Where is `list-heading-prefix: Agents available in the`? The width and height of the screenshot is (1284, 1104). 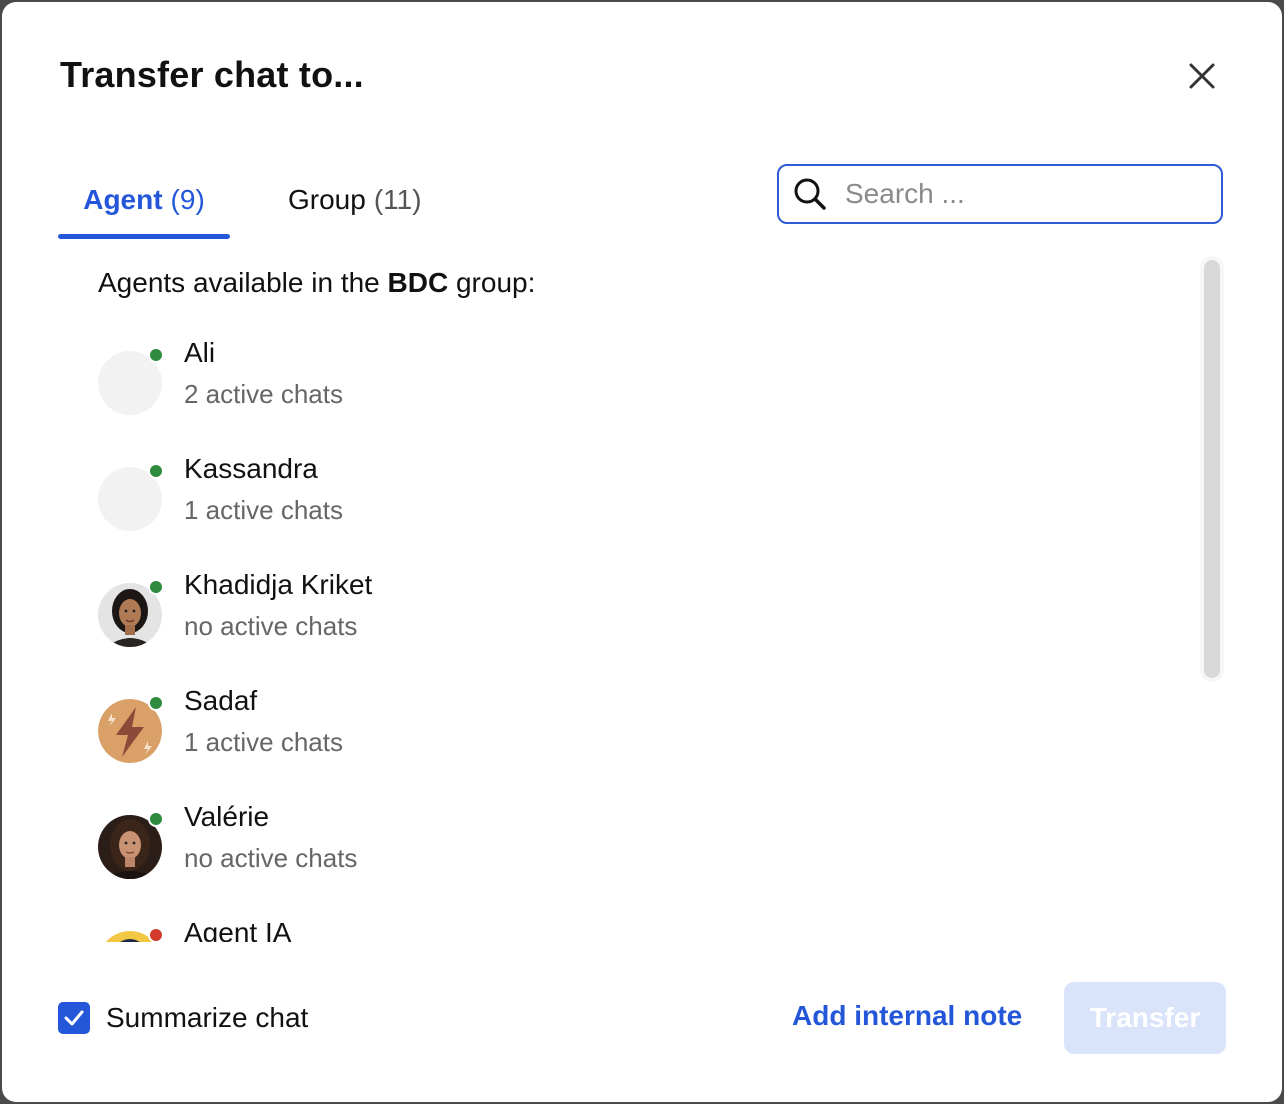 list-heading-prefix: Agents available in the is located at coordinates (239, 282).